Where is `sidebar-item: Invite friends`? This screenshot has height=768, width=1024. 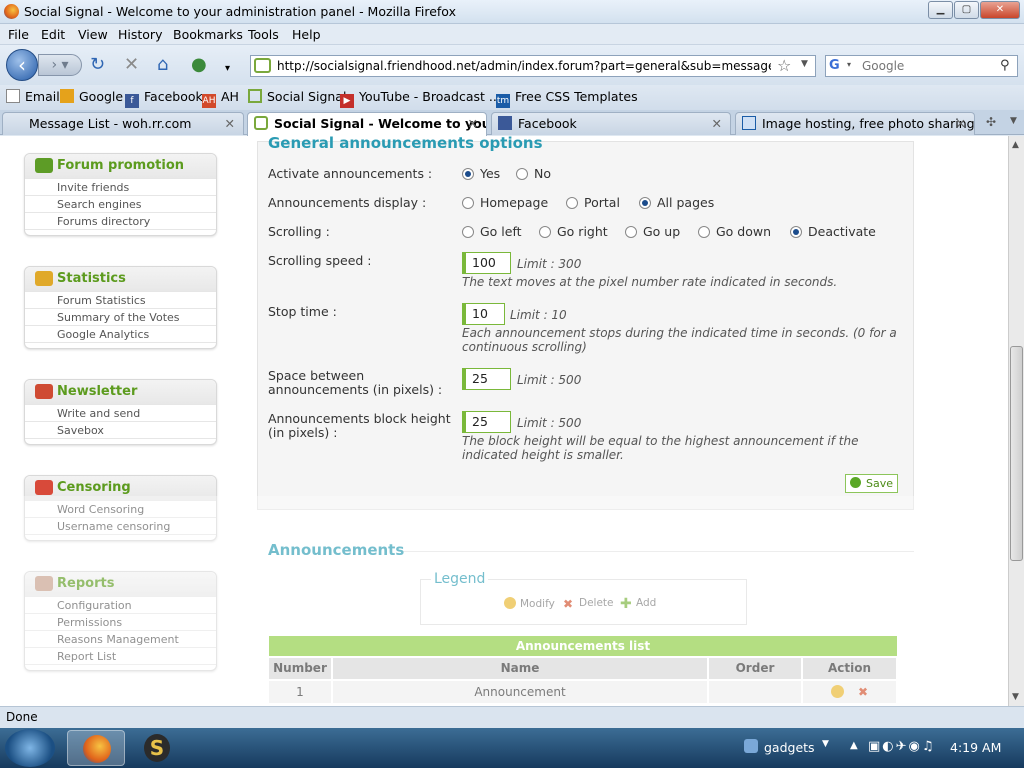 sidebar-item: Invite friends is located at coordinates (120, 186).